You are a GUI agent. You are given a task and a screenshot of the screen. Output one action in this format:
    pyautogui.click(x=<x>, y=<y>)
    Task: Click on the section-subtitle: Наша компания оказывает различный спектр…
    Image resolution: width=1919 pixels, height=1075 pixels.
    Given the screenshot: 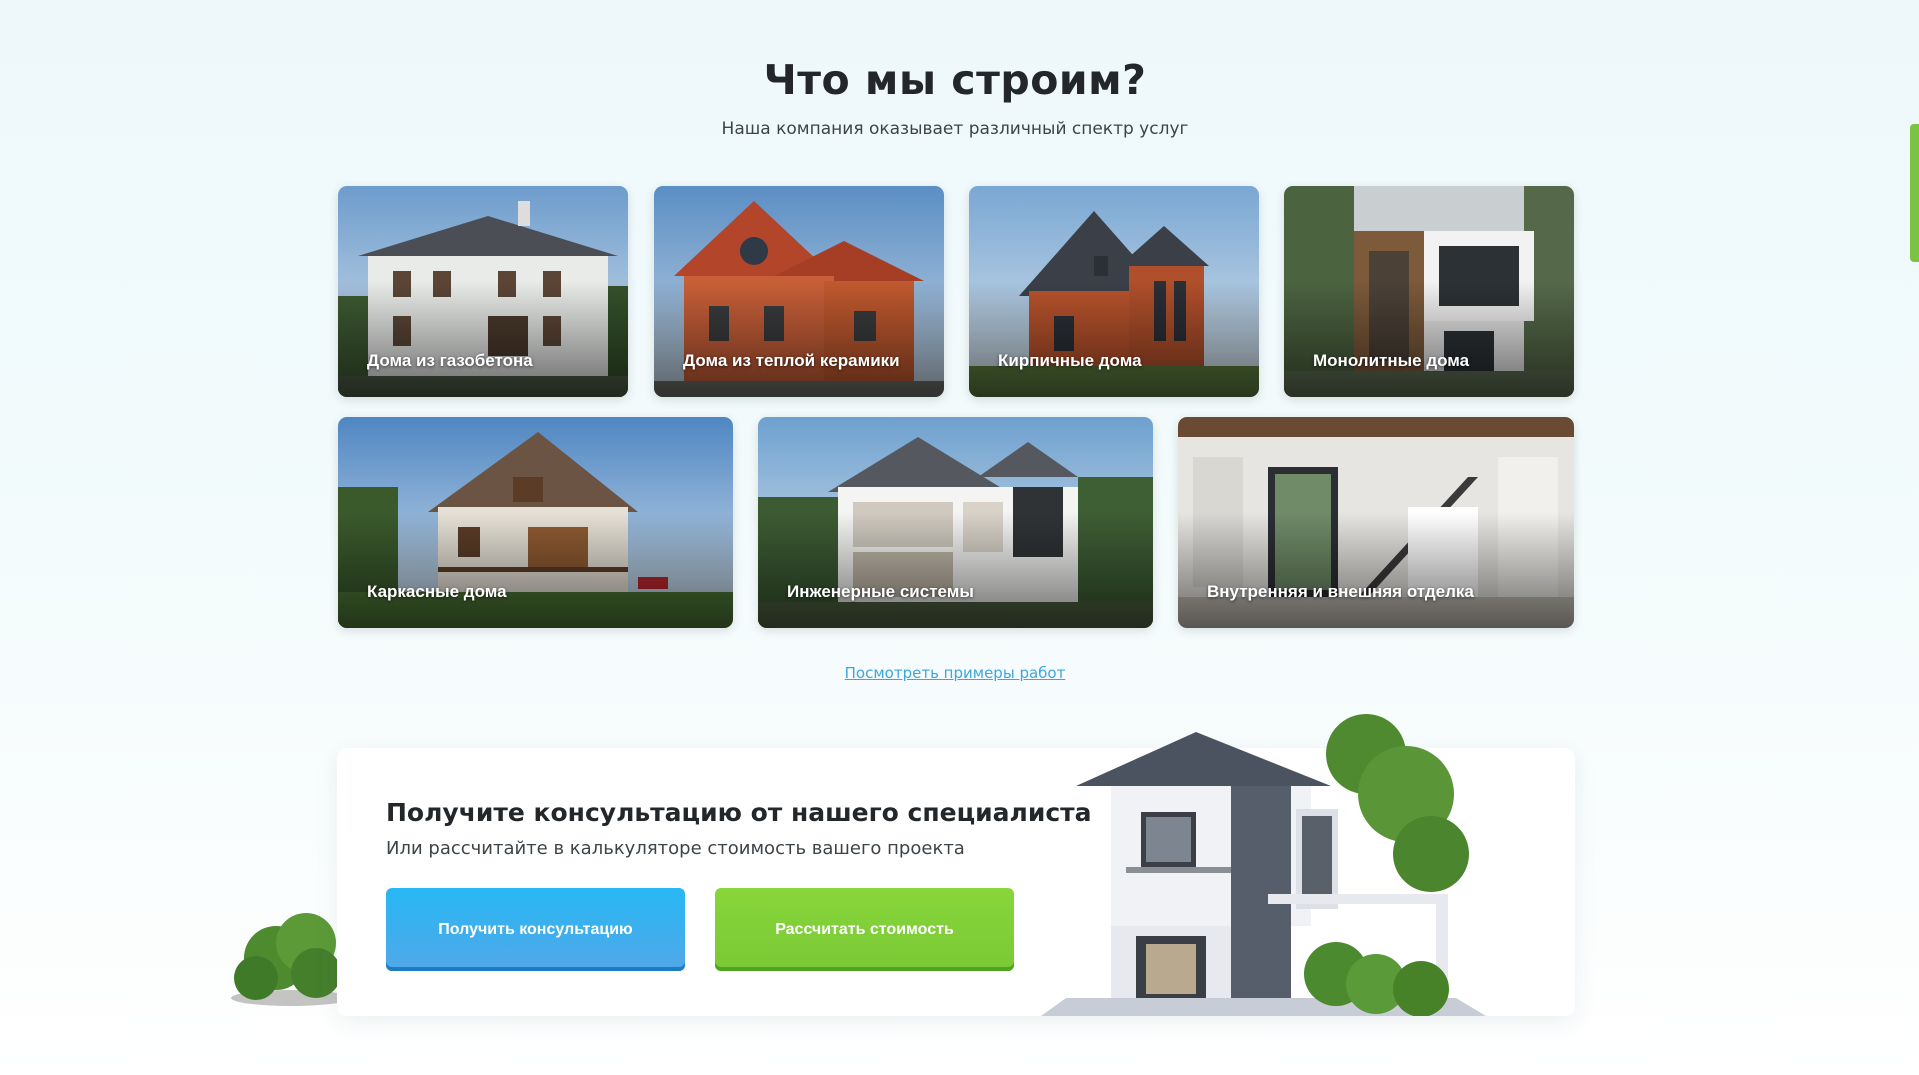 What is the action you would take?
    pyautogui.click(x=955, y=129)
    